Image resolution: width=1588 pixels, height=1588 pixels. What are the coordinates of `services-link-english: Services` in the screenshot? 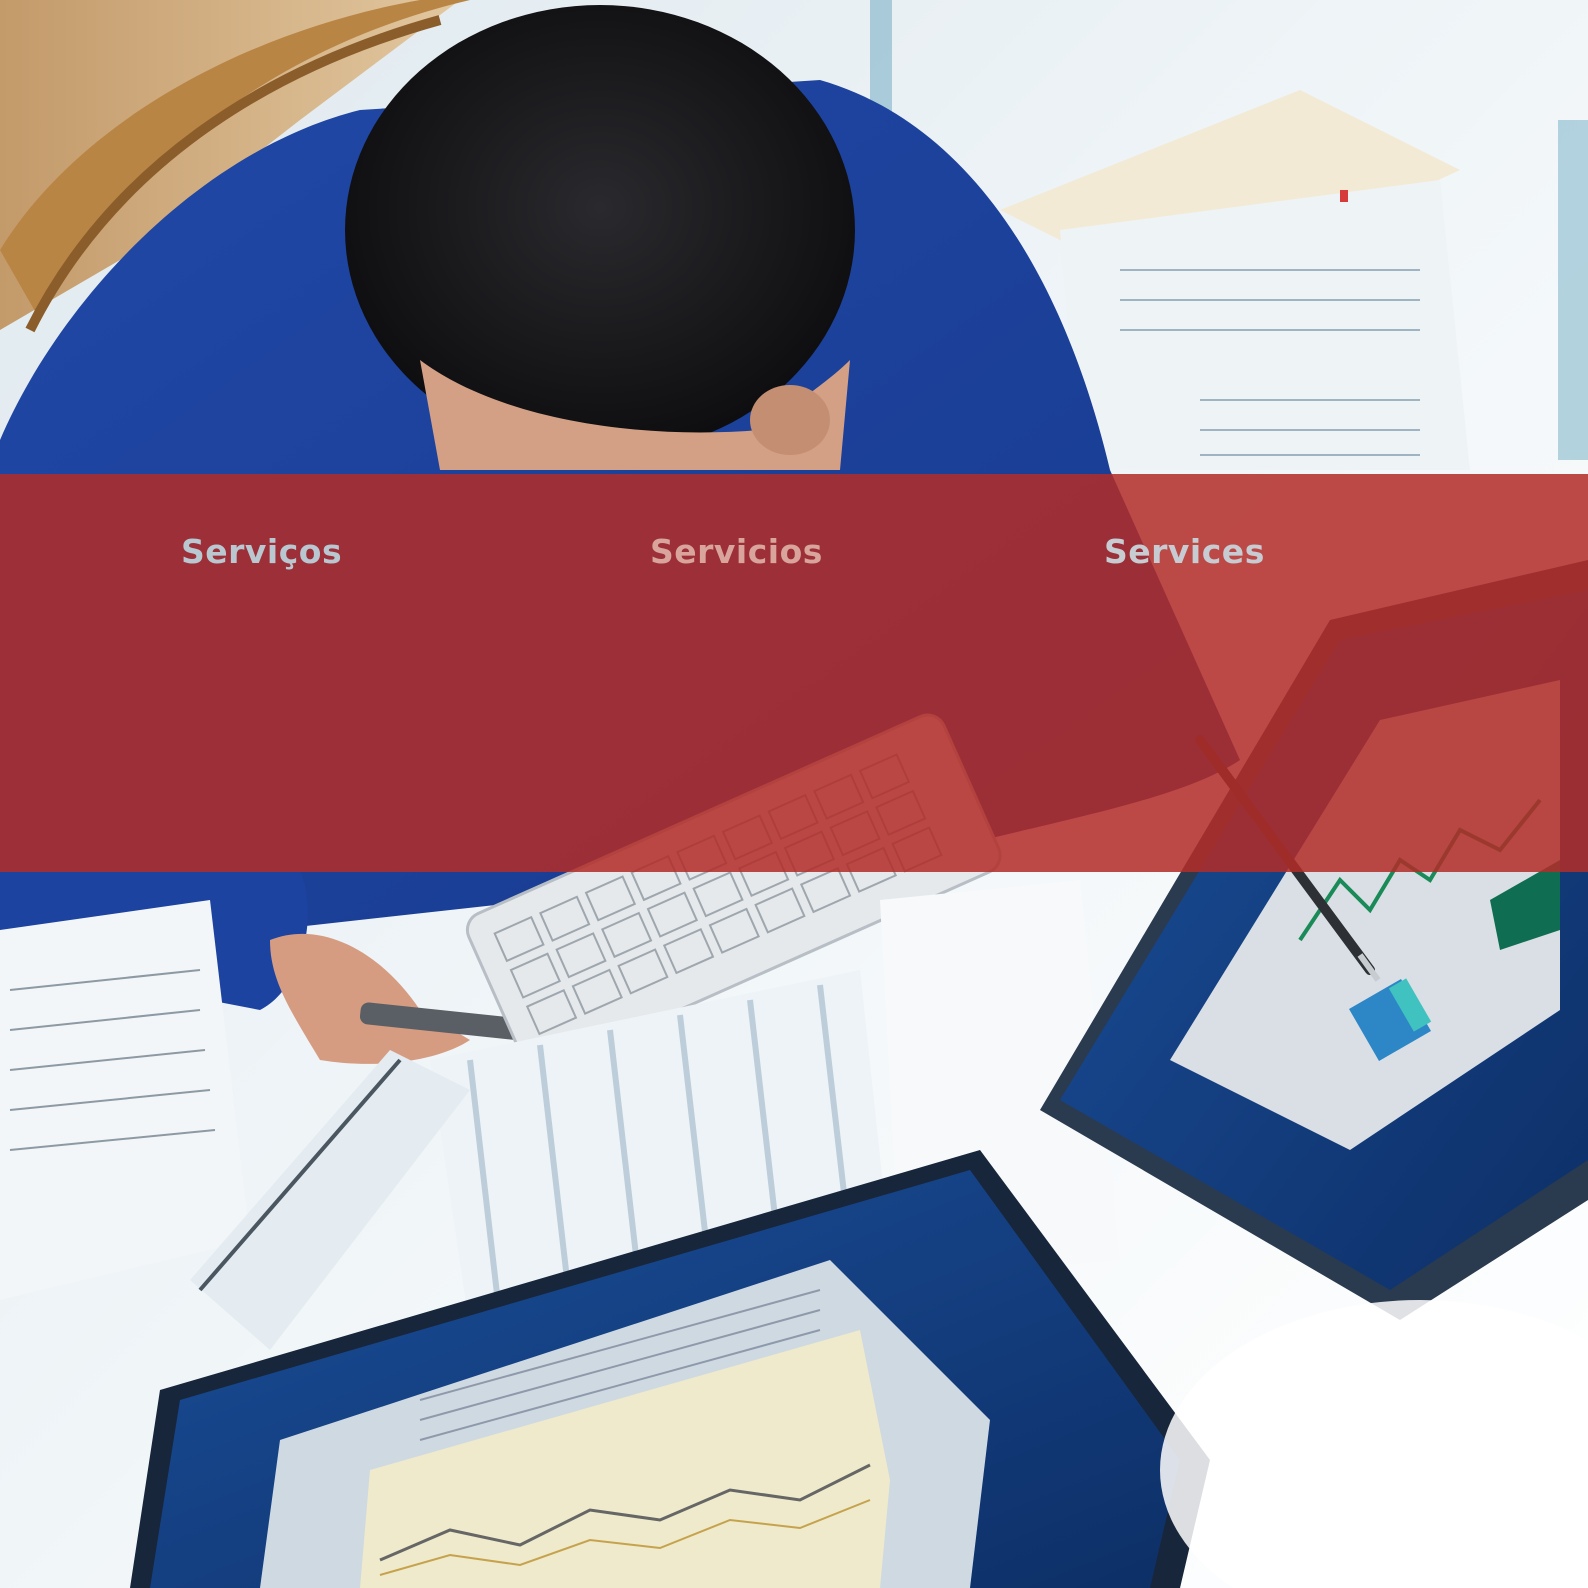 It's located at (1184, 552).